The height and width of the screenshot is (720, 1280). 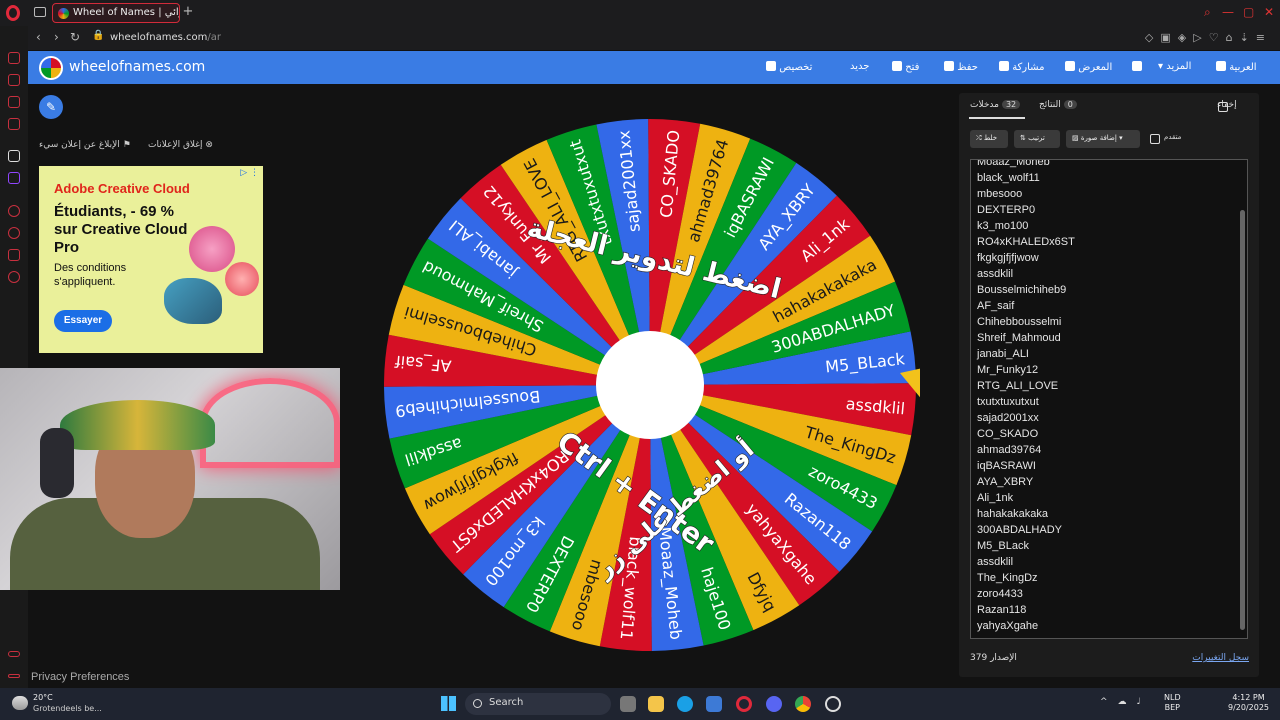 I want to click on entry-item: yahyaXgahe, so click(x=1008, y=626).